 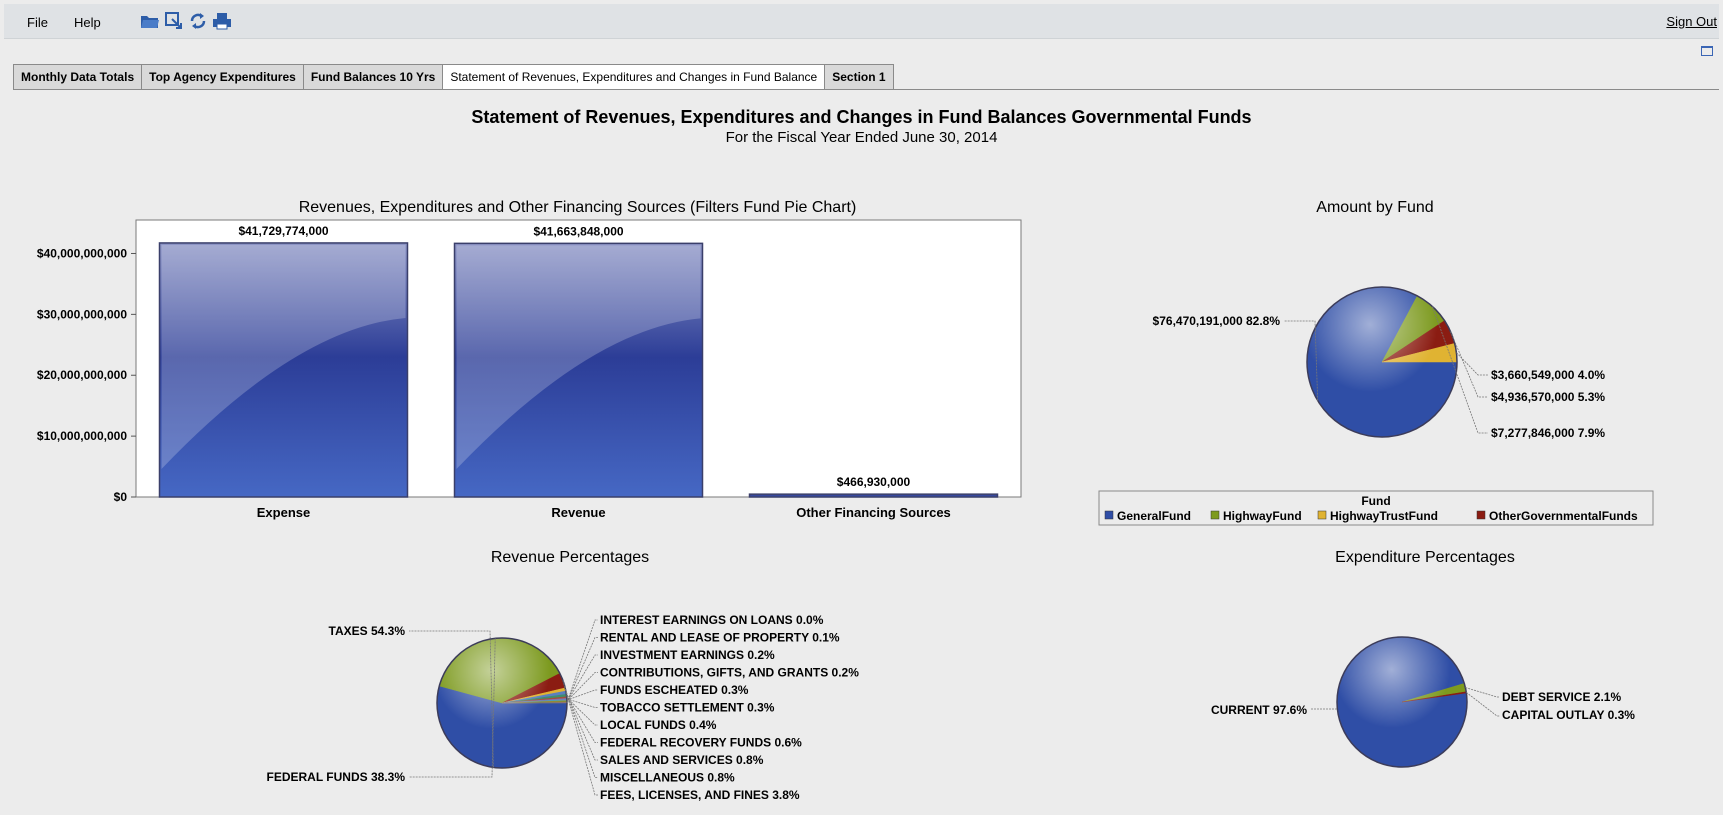 What do you see at coordinates (712, 620) in the screenshot?
I see `revenue-label: INTEREST EARNINGS ON LOANS 0.0%` at bounding box center [712, 620].